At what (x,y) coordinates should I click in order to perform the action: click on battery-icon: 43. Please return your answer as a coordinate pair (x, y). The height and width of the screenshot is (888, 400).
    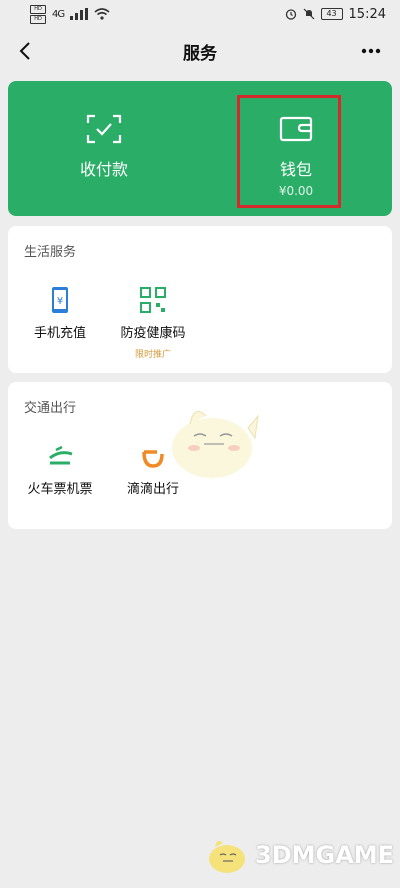
    Looking at the image, I should click on (331, 14).